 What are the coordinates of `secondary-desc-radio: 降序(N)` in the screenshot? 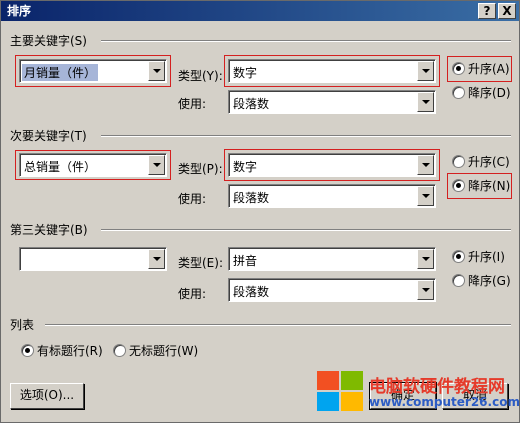 It's located at (481, 186).